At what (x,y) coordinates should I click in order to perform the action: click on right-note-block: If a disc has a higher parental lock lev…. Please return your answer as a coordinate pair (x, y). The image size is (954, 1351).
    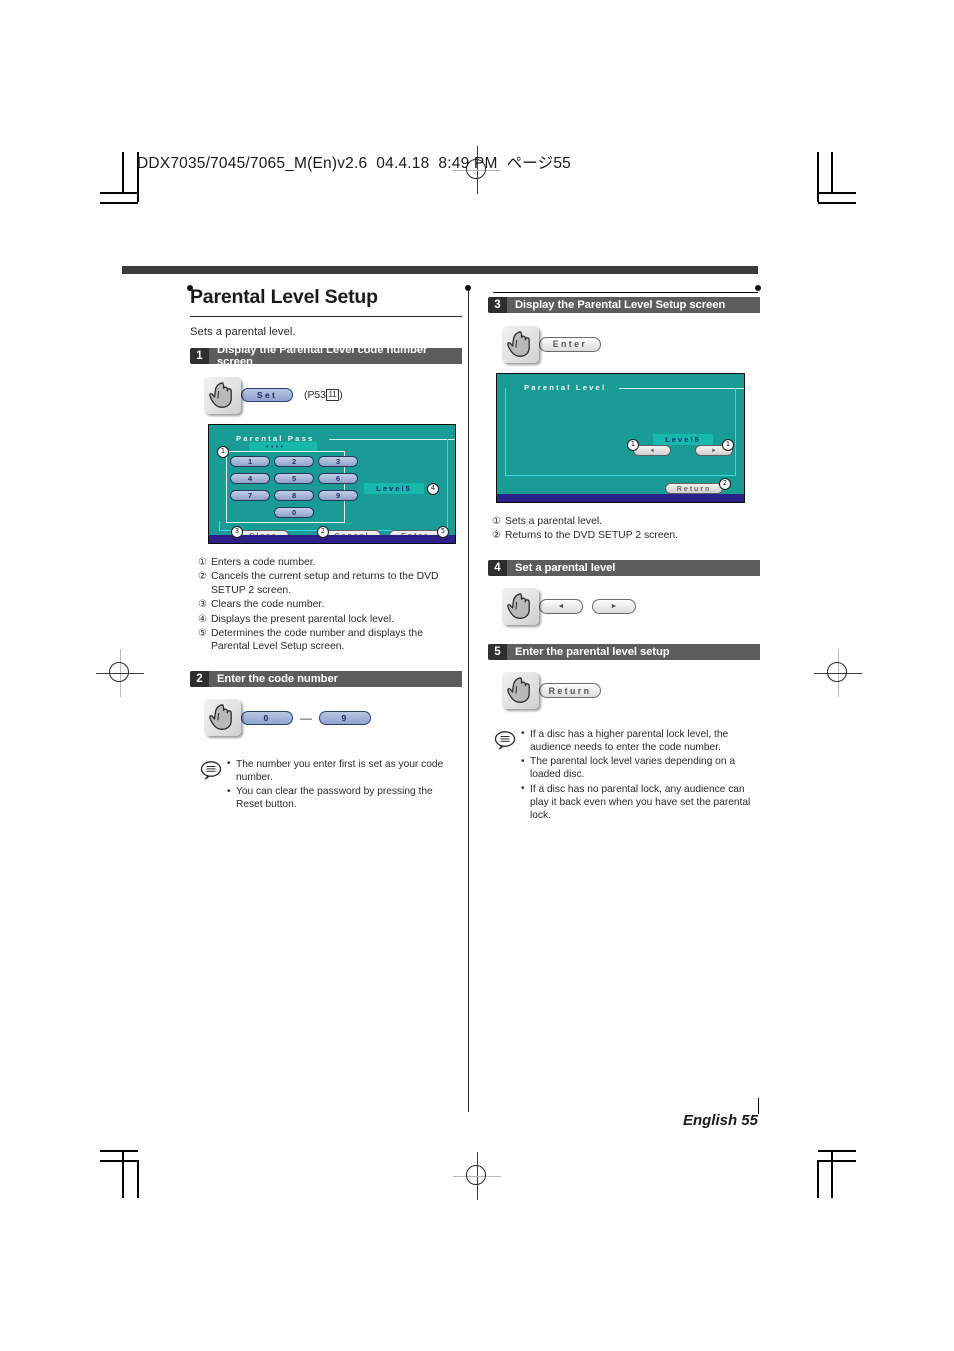
    Looking at the image, I should click on (627, 775).